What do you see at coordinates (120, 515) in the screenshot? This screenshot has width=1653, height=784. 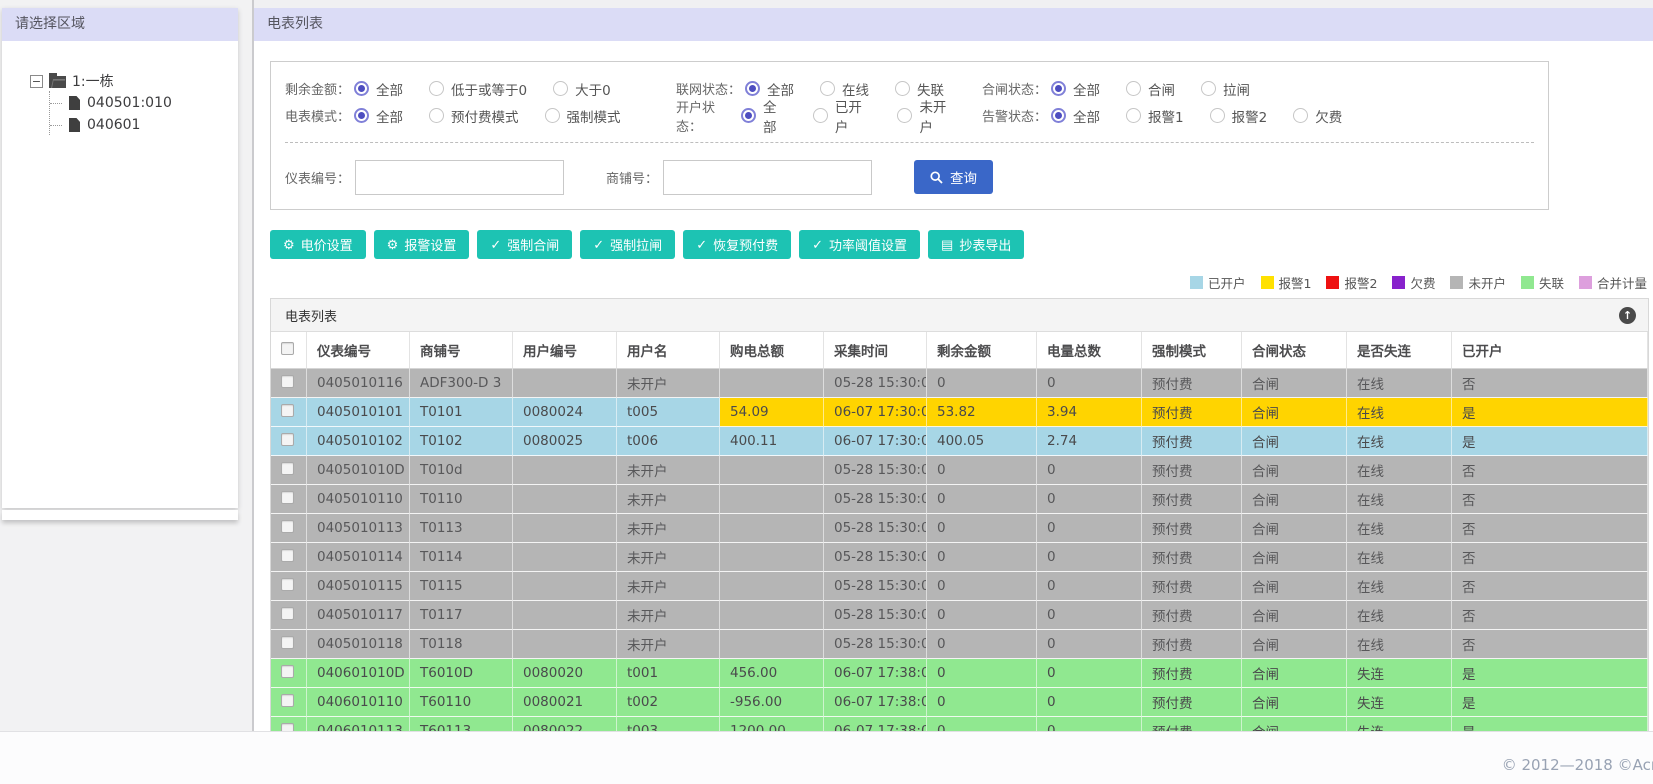 I see `sidebar-shadow` at bounding box center [120, 515].